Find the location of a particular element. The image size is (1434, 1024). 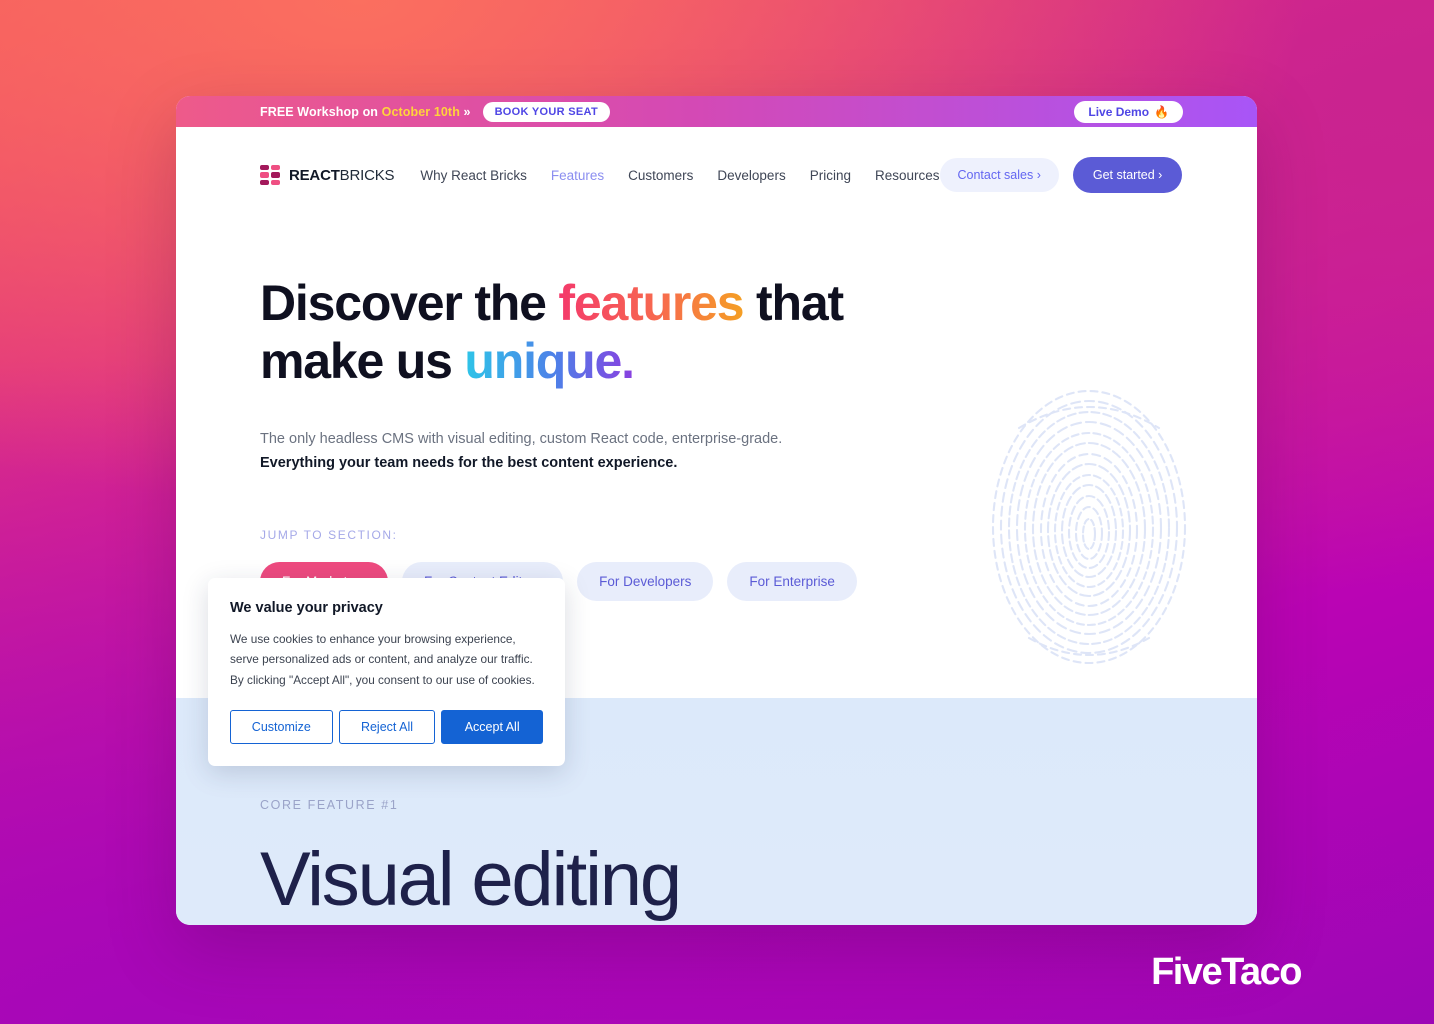

pill-for-developers: For Developers is located at coordinates (645, 581).